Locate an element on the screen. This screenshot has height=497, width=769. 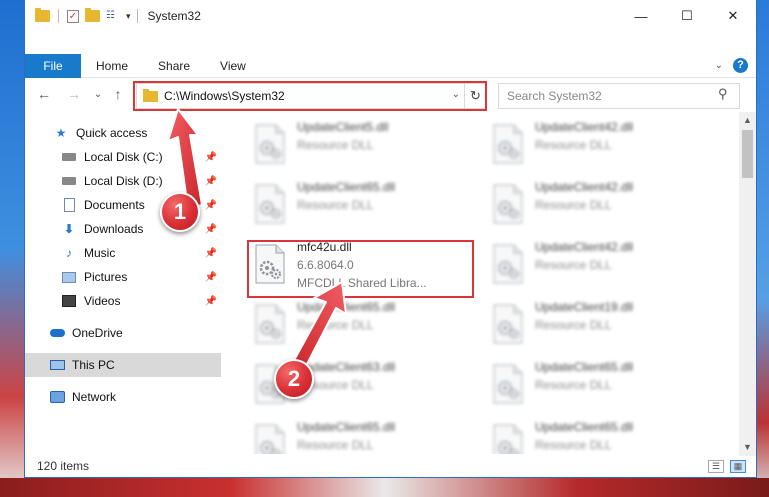
properties-list-icon: ☷ is located at coordinates (113, 16).